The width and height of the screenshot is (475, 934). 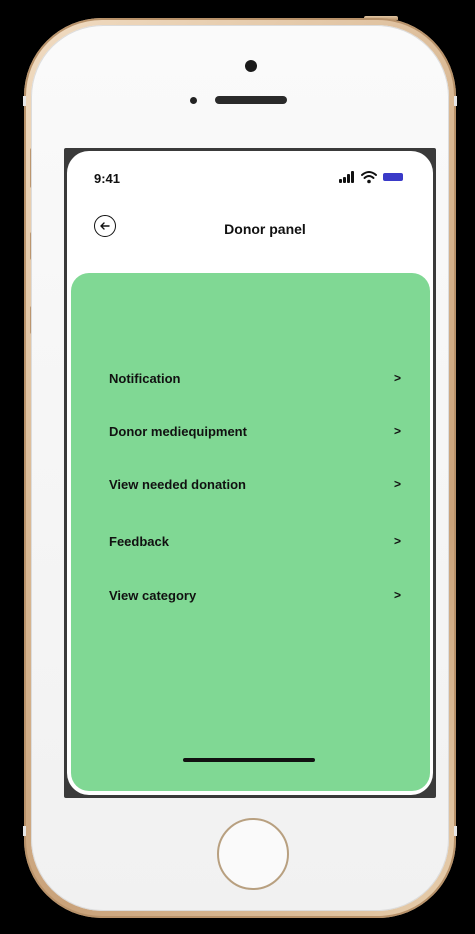 What do you see at coordinates (257, 595) in the screenshot?
I see `menu-item-view-category: View category >` at bounding box center [257, 595].